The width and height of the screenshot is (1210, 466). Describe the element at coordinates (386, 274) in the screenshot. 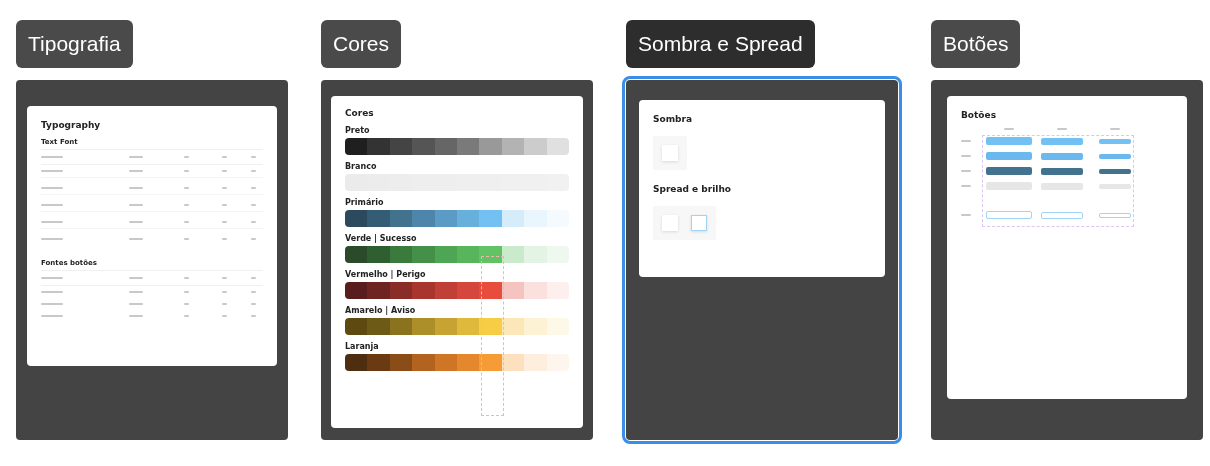

I see `palette-name: Vermelho | Perigo` at that location.